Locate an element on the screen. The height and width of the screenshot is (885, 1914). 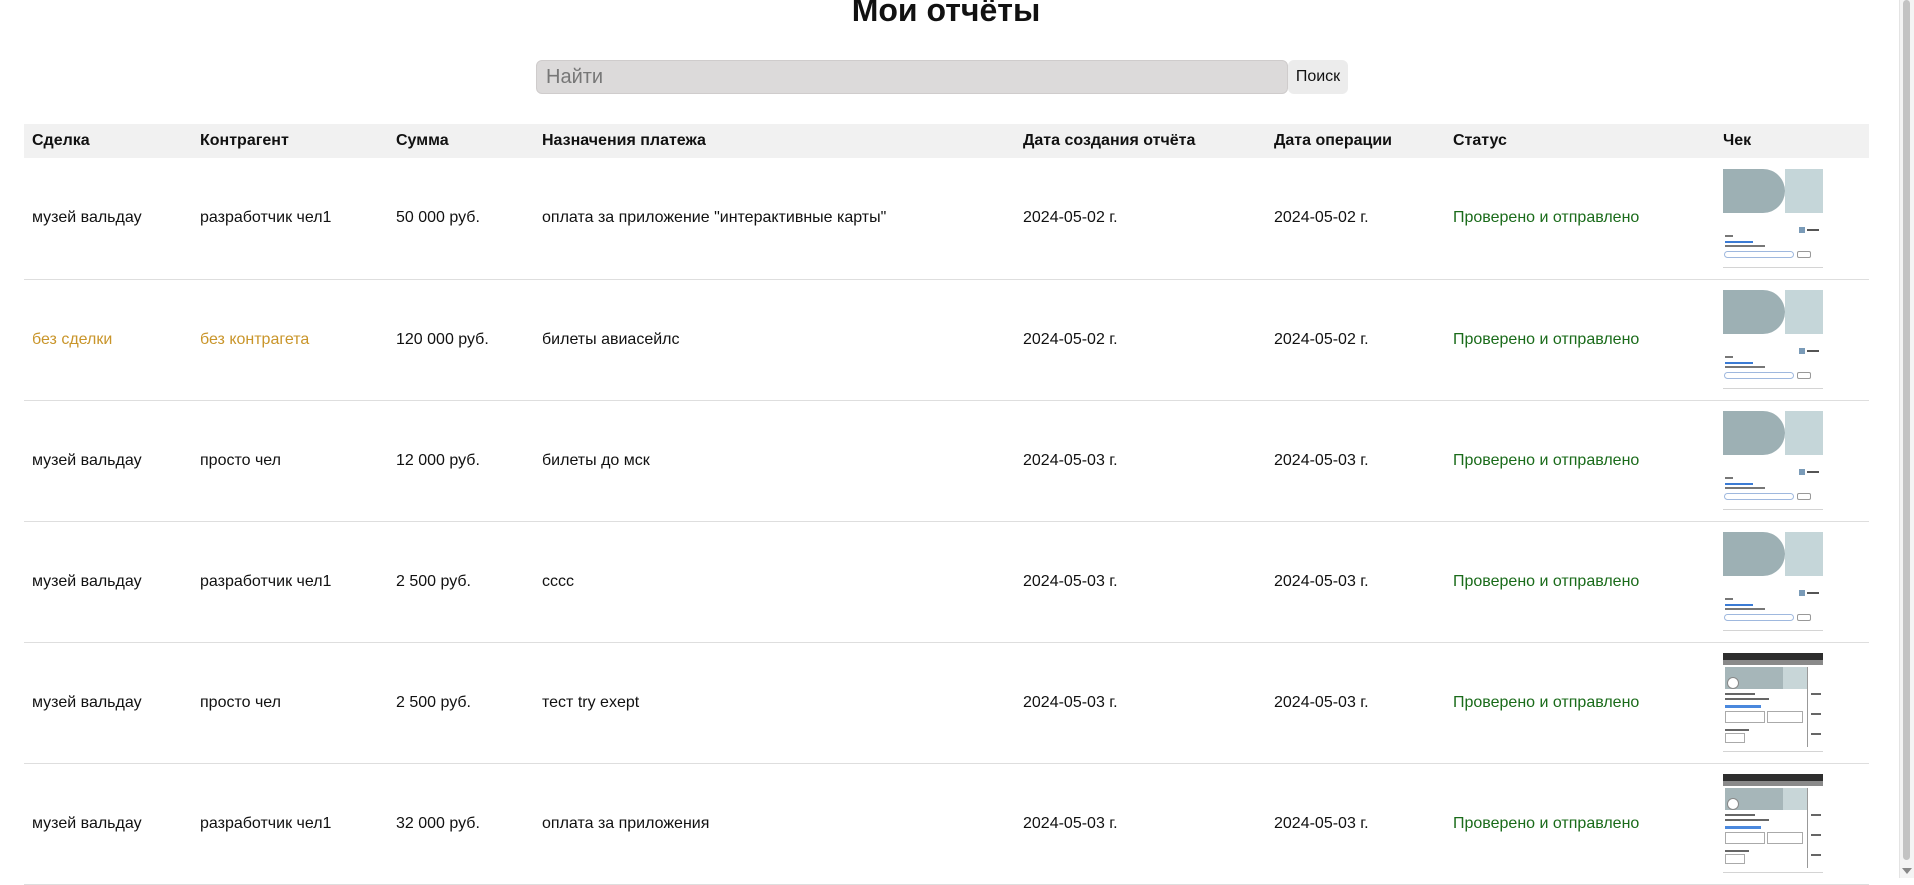
cell-purpose: оплата за приложения is located at coordinates (626, 823).